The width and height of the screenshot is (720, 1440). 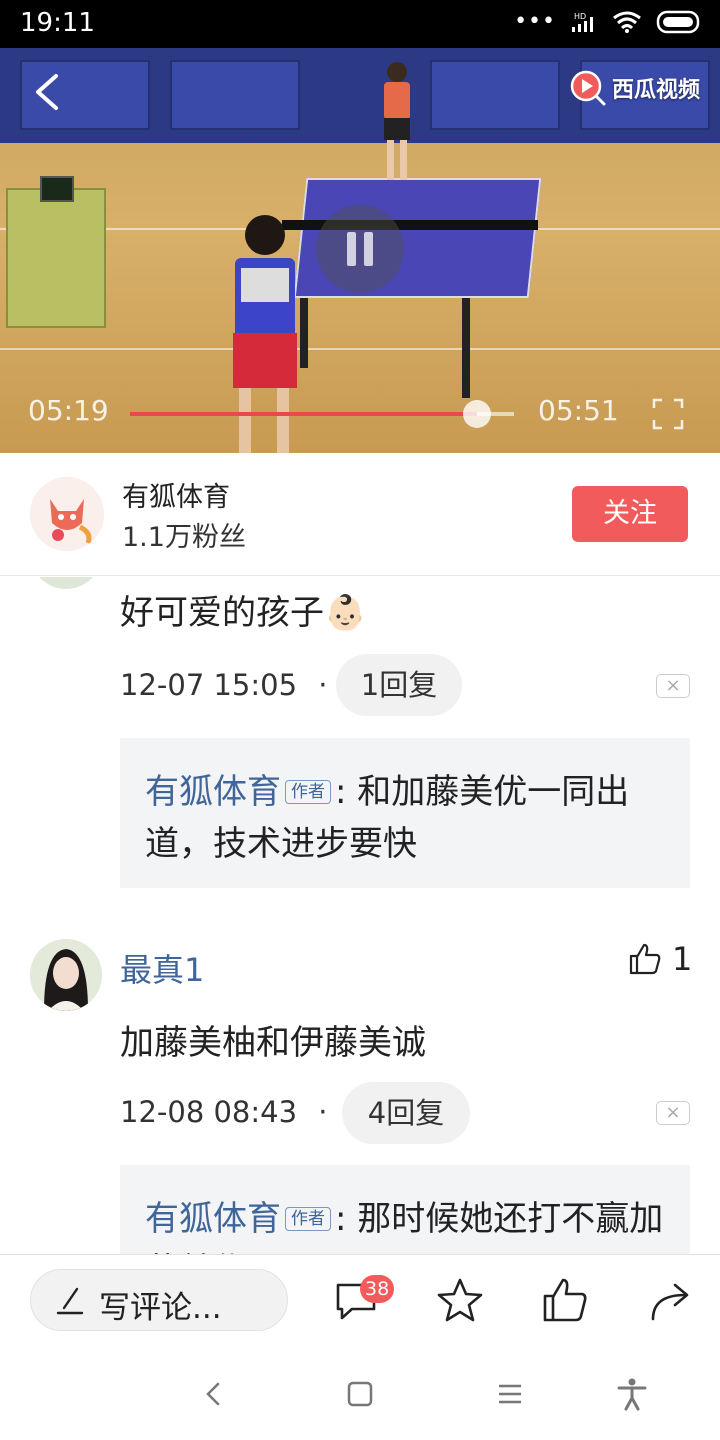 What do you see at coordinates (578, 410) in the screenshot?
I see `duration: 05:51` at bounding box center [578, 410].